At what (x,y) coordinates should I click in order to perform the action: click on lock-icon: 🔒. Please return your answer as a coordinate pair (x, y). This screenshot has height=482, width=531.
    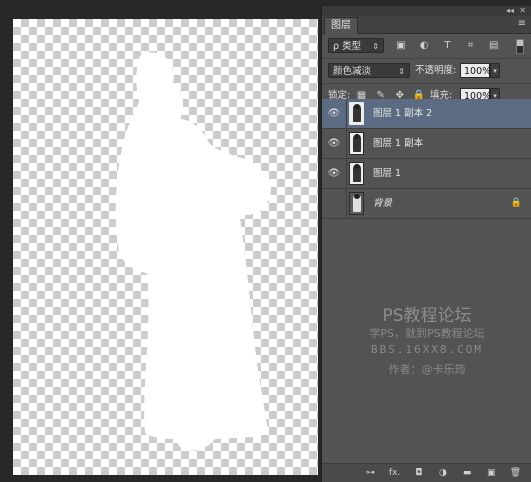
    Looking at the image, I should click on (516, 203).